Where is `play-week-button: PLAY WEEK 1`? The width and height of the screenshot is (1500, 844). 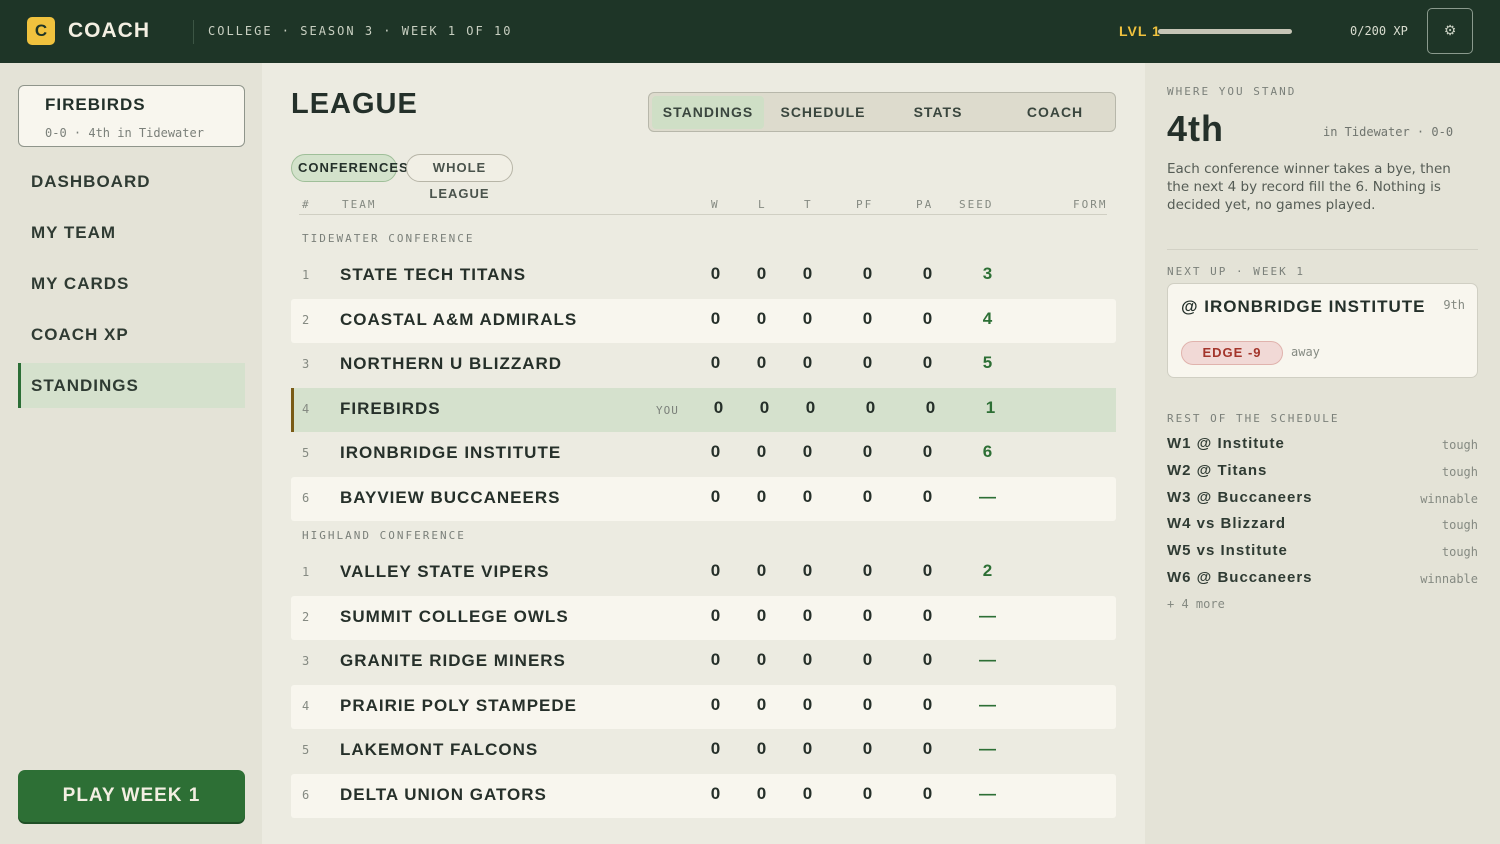 play-week-button: PLAY WEEK 1 is located at coordinates (131, 796).